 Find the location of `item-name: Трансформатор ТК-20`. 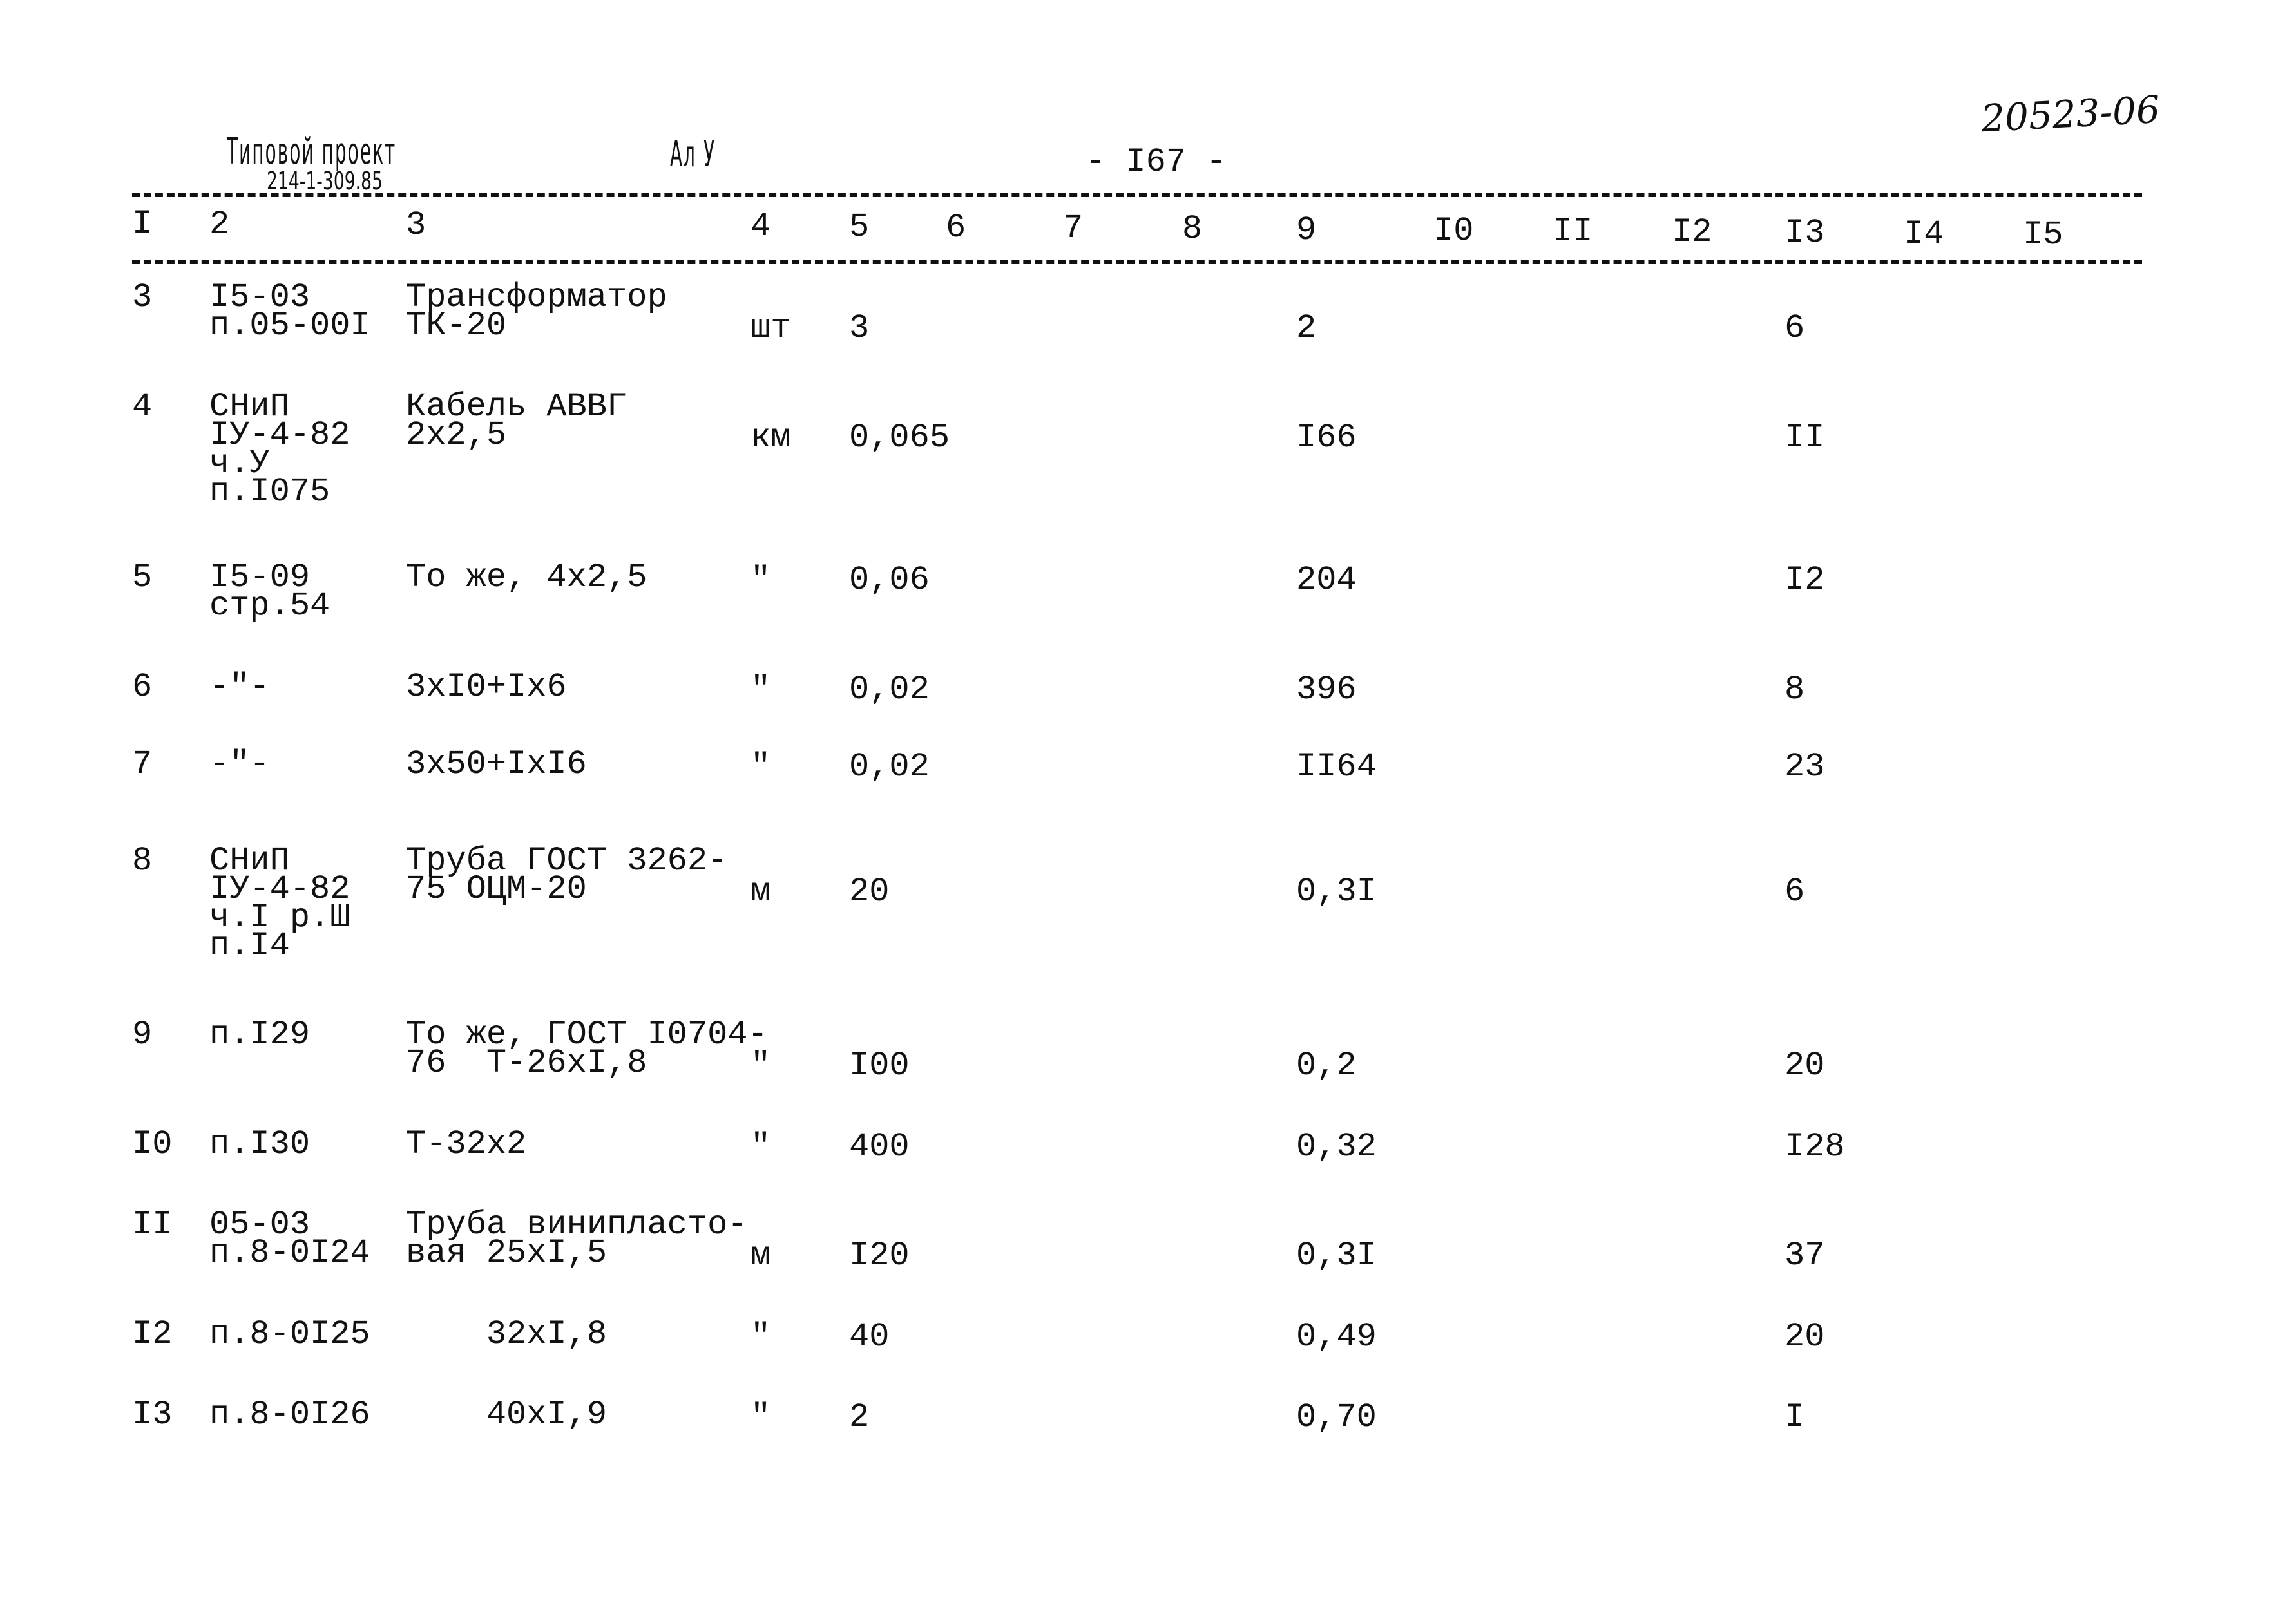

item-name: Трансформатор ТК-20 is located at coordinates (536, 311).